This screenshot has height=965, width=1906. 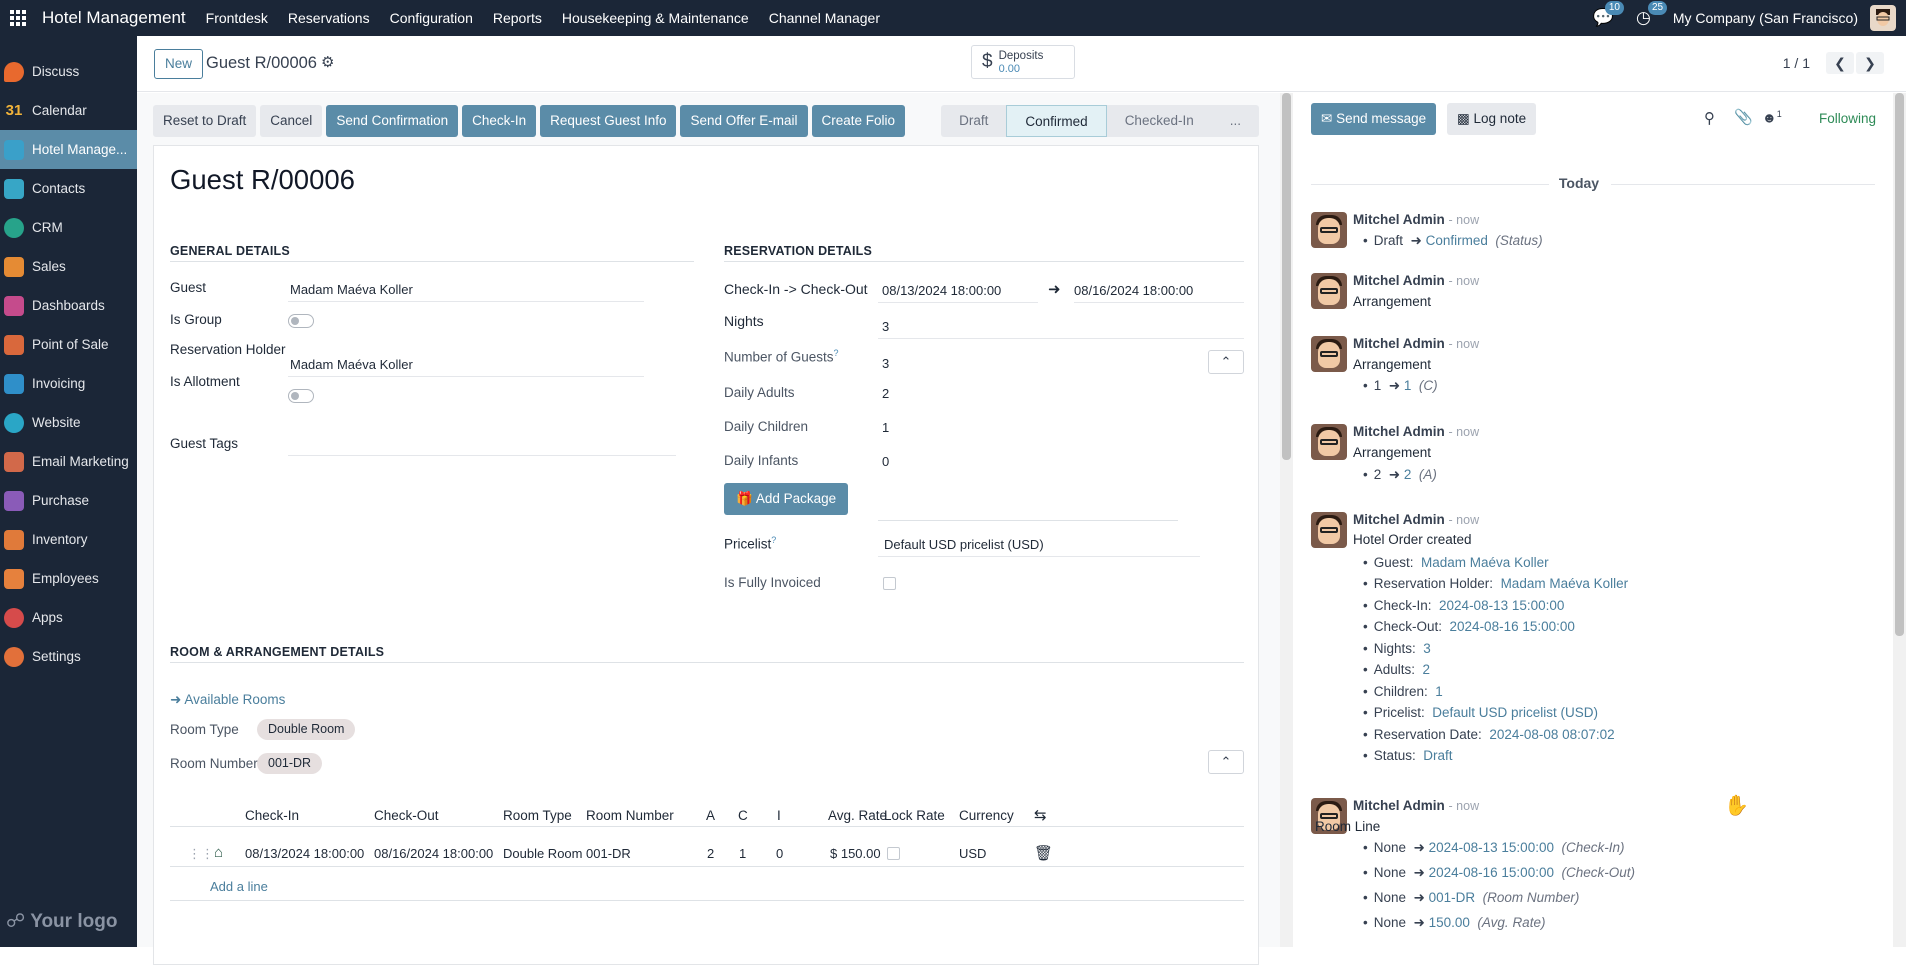 What do you see at coordinates (517, 18) in the screenshot?
I see `menu-reports: Reports` at bounding box center [517, 18].